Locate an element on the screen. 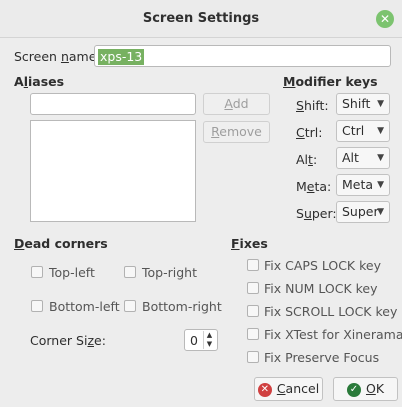  remove-alias-button: Remove is located at coordinates (236, 132).